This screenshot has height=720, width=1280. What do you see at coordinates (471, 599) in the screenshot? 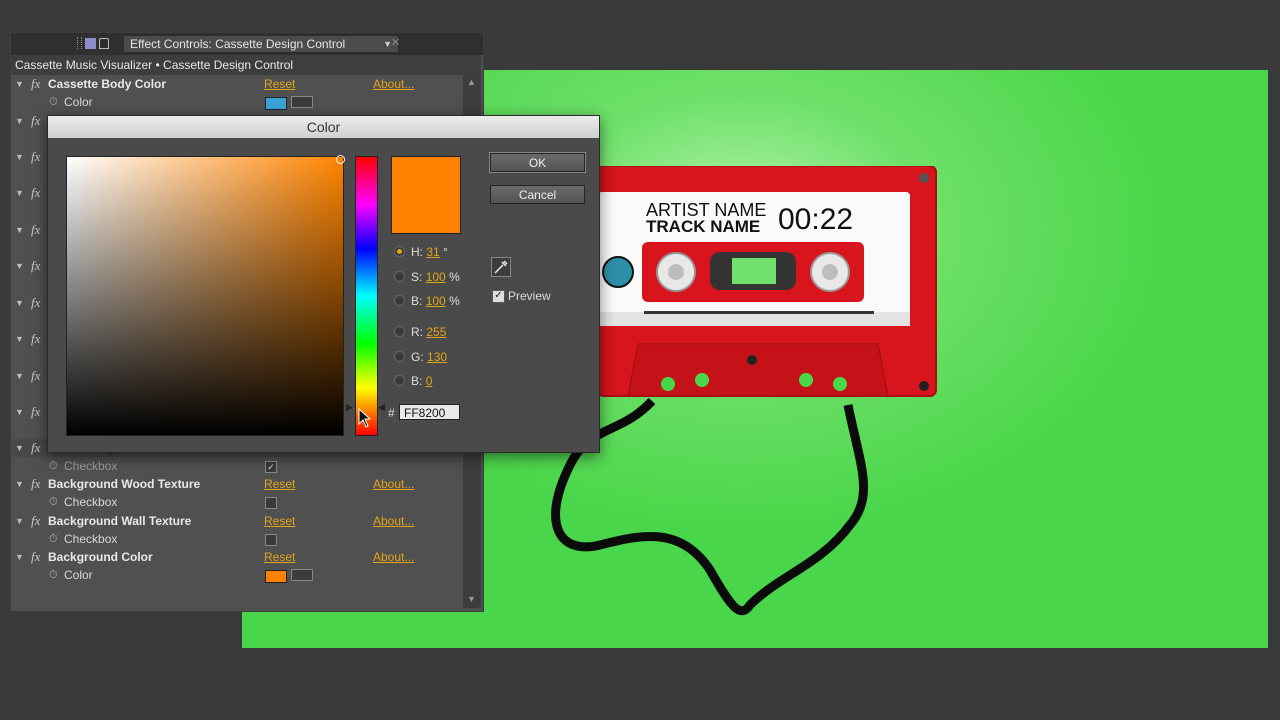
I see `scroll-down-icon: ▼` at bounding box center [471, 599].